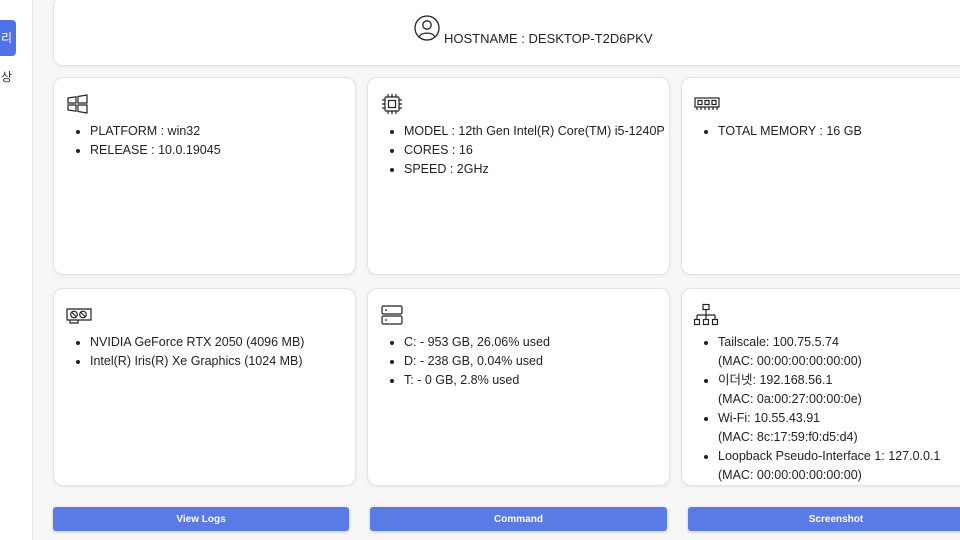 The width and height of the screenshot is (960, 540). Describe the element at coordinates (518, 519) in the screenshot. I see `command-button: Command` at that location.